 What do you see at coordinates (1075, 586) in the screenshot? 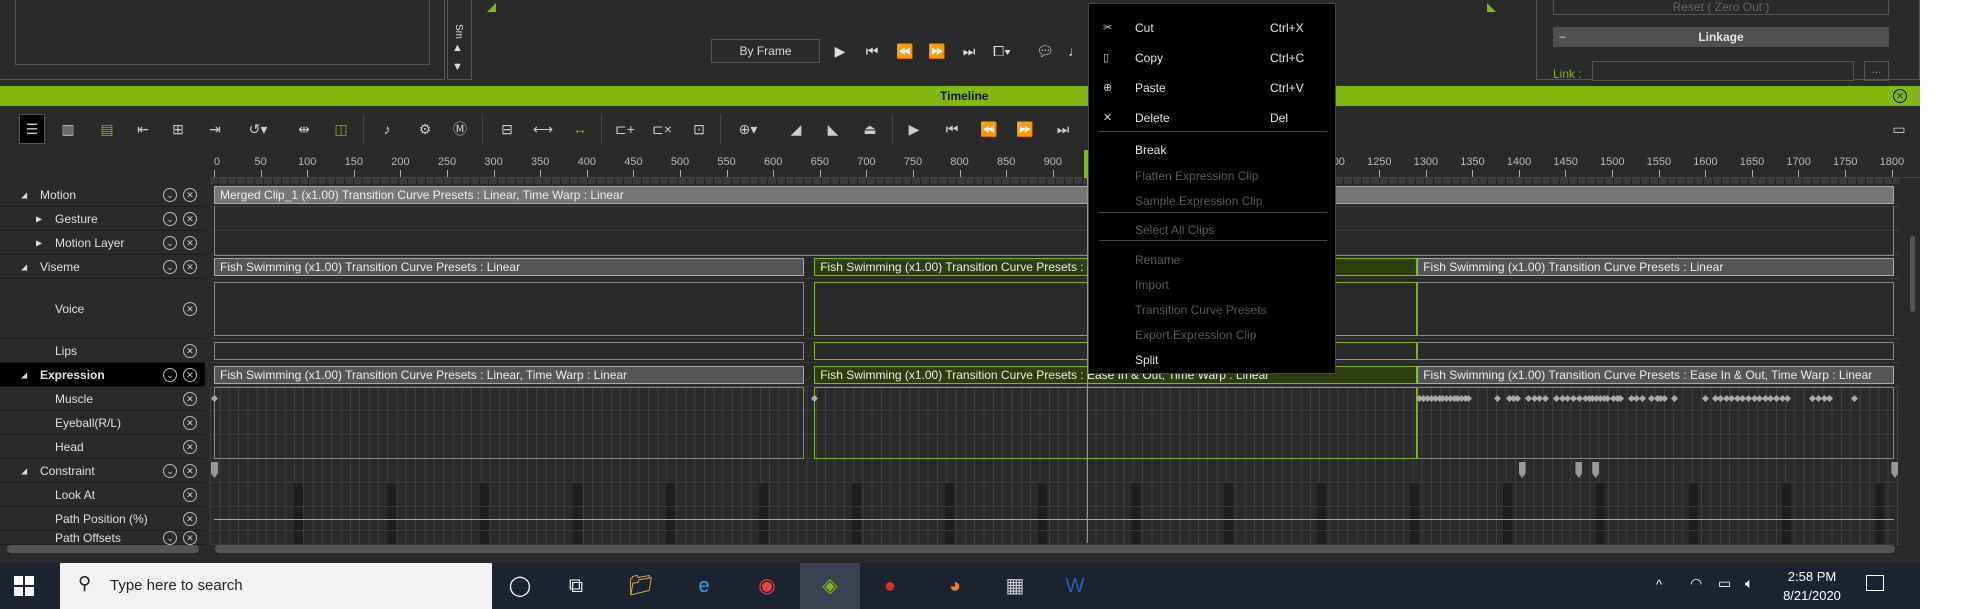
I see `word-icon: W` at bounding box center [1075, 586].